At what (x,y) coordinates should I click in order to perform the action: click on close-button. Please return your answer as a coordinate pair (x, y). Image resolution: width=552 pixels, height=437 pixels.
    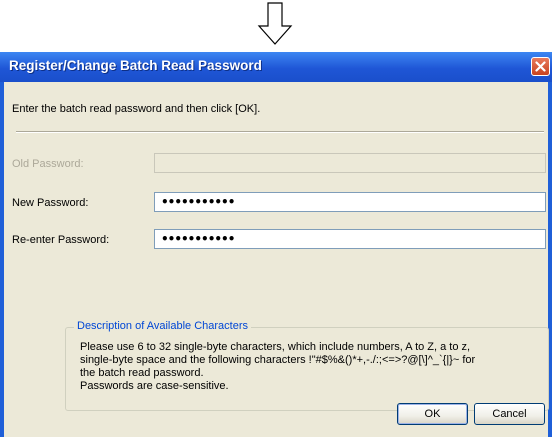
    Looking at the image, I should click on (540, 66).